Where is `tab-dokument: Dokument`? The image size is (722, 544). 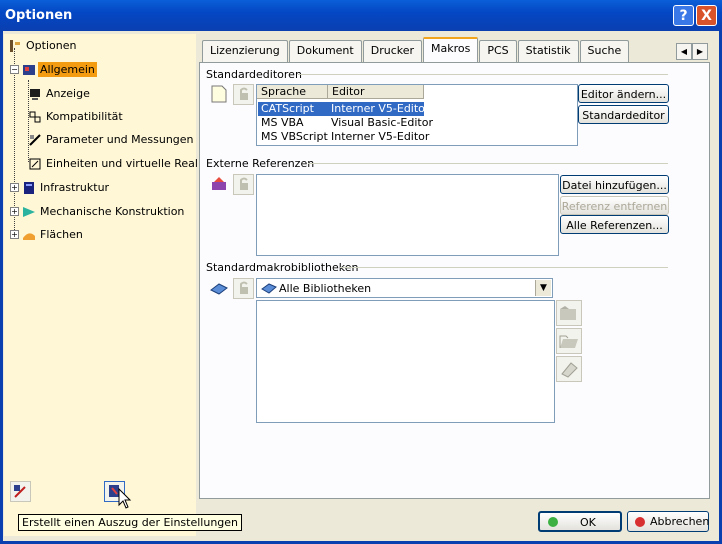 tab-dokument: Dokument is located at coordinates (325, 51).